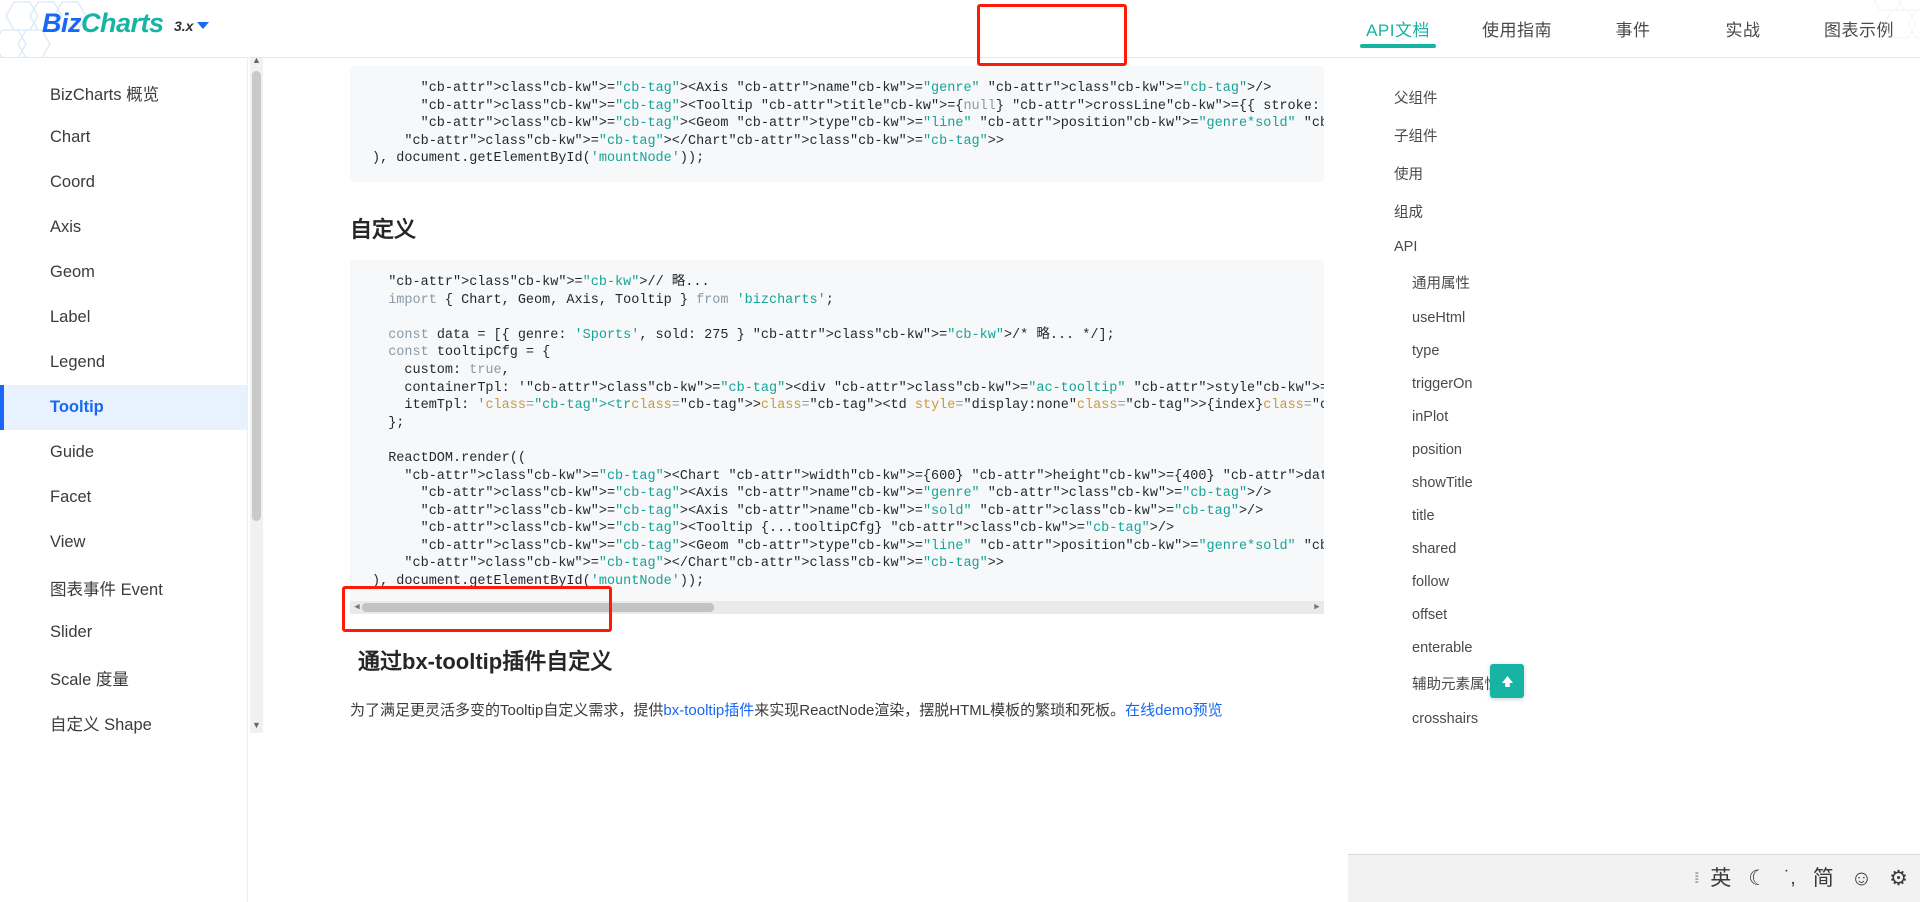  I want to click on sidebar-item-label: Label, so click(123, 317).